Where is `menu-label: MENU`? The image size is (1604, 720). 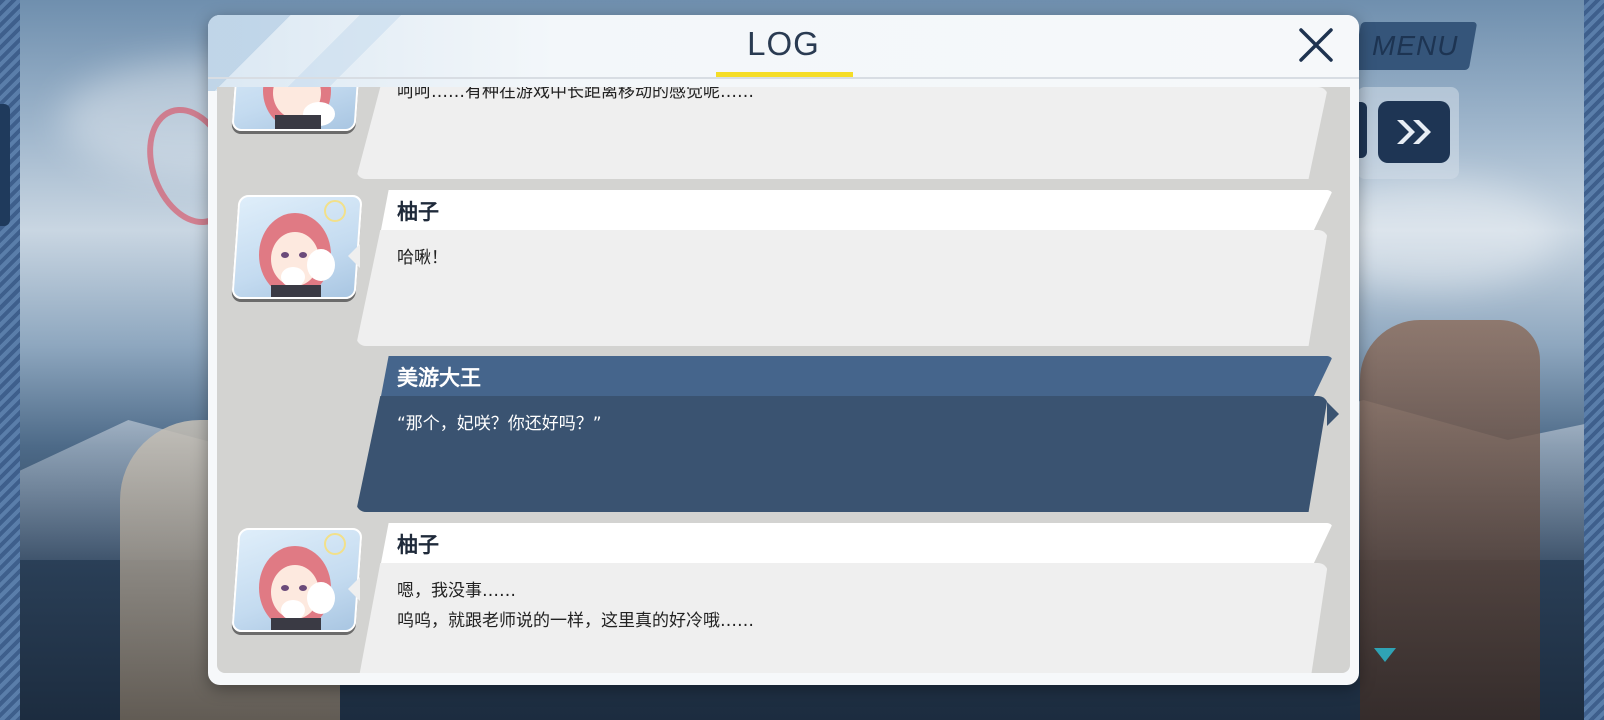
menu-label: MENU is located at coordinates (1415, 45).